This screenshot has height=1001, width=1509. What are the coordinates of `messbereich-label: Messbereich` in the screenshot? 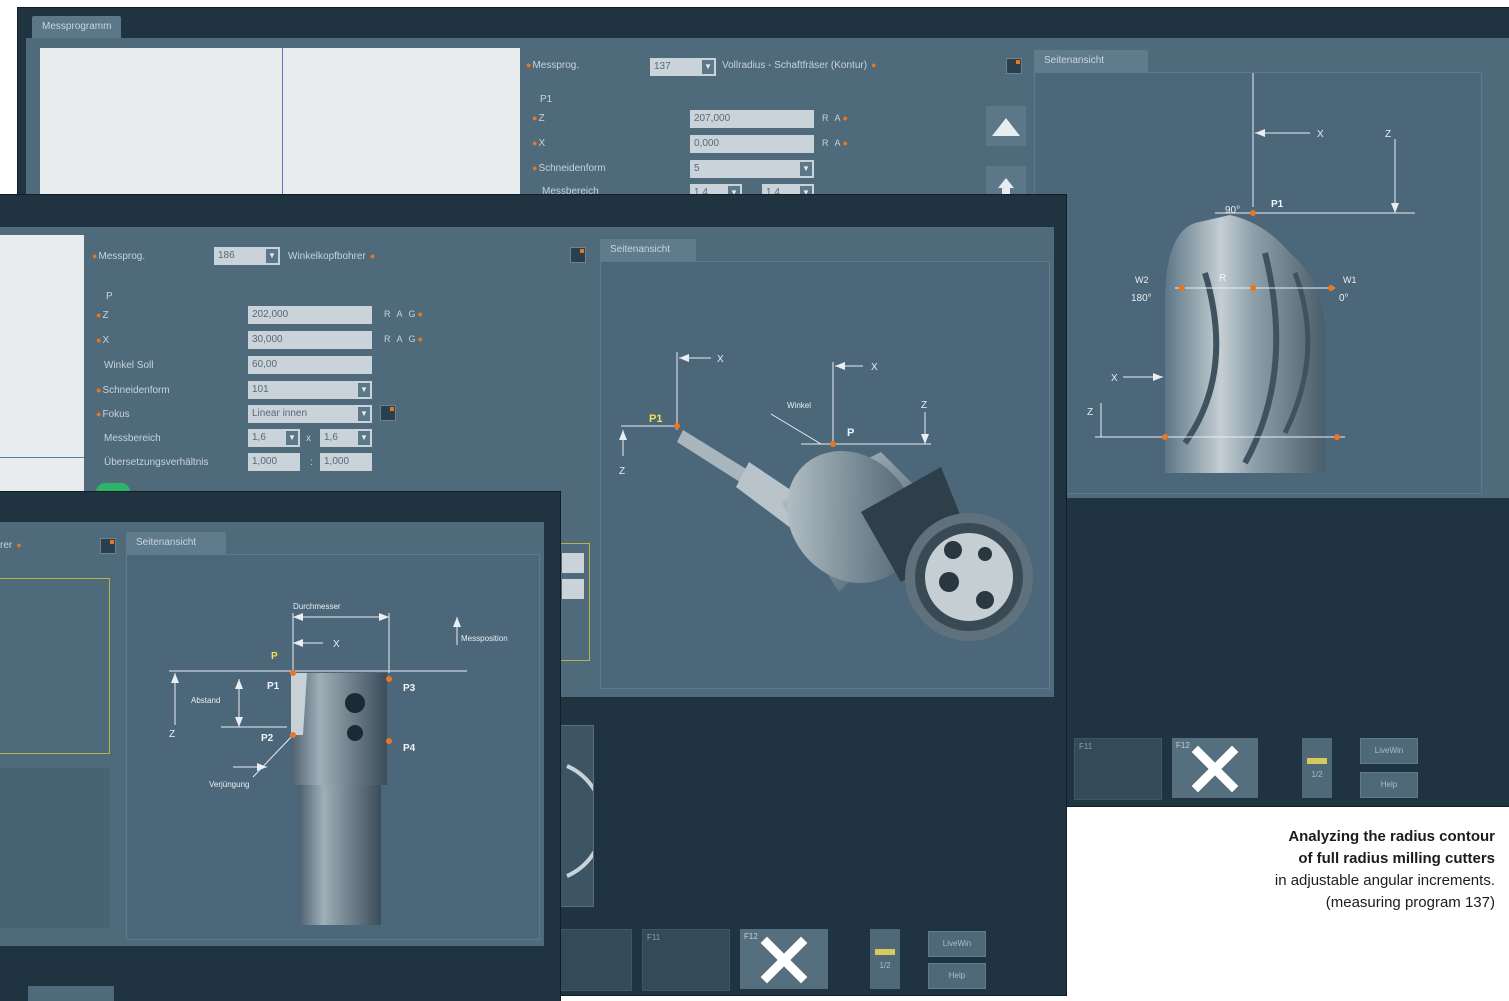 It's located at (132, 438).